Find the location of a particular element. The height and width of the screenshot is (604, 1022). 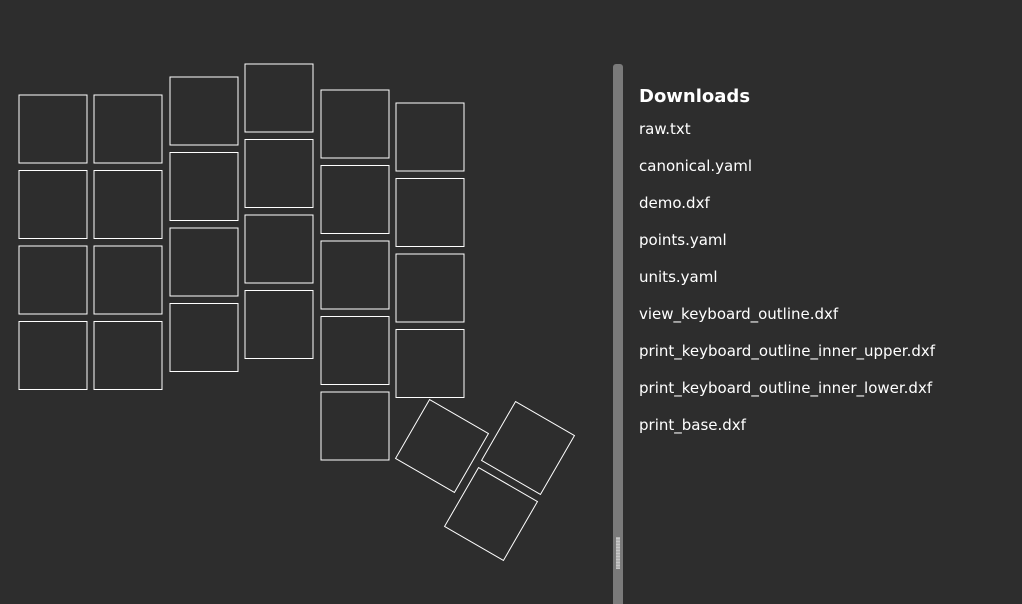

splitter-grip-icon is located at coordinates (618, 553).